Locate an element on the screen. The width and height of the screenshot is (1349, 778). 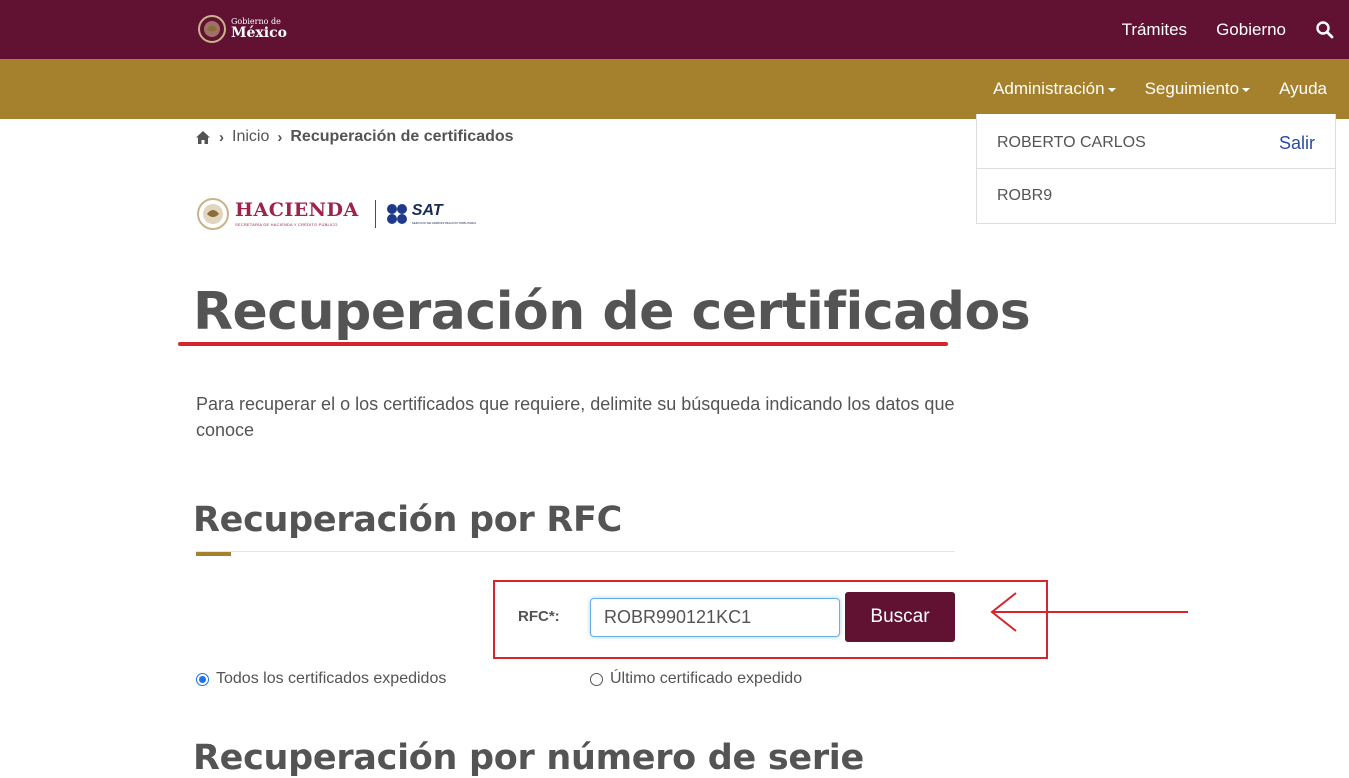
nav-gobierno: Gobierno is located at coordinates (1251, 30).